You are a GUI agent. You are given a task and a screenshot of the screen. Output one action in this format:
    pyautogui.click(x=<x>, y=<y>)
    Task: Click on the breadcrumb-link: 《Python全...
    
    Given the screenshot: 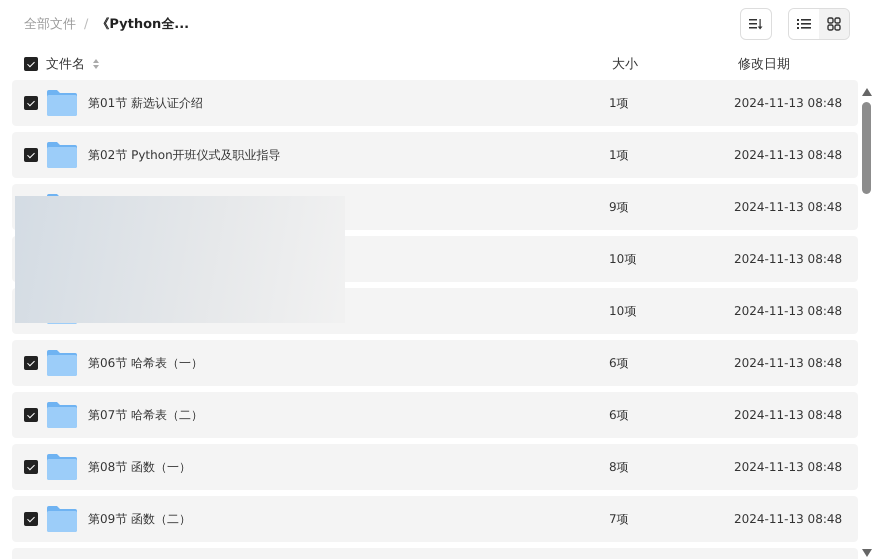 What is the action you would take?
    pyautogui.click(x=143, y=24)
    